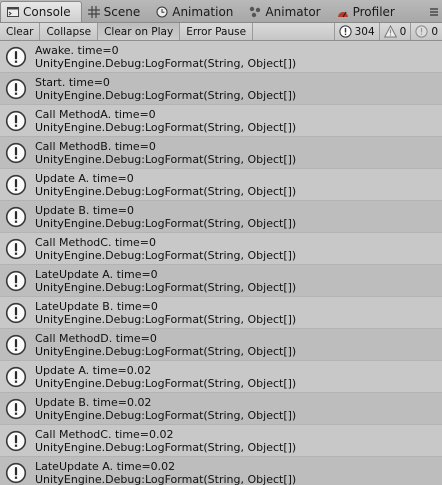  Describe the element at coordinates (84, 210) in the screenshot. I see `log-message: Update B. time=0` at that location.